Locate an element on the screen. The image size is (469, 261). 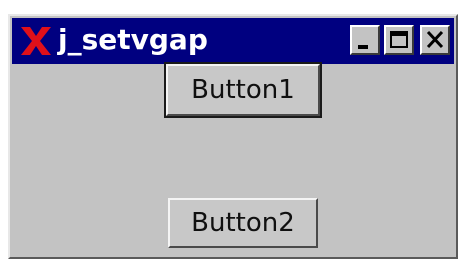
button-1: Button1 is located at coordinates (243, 90).